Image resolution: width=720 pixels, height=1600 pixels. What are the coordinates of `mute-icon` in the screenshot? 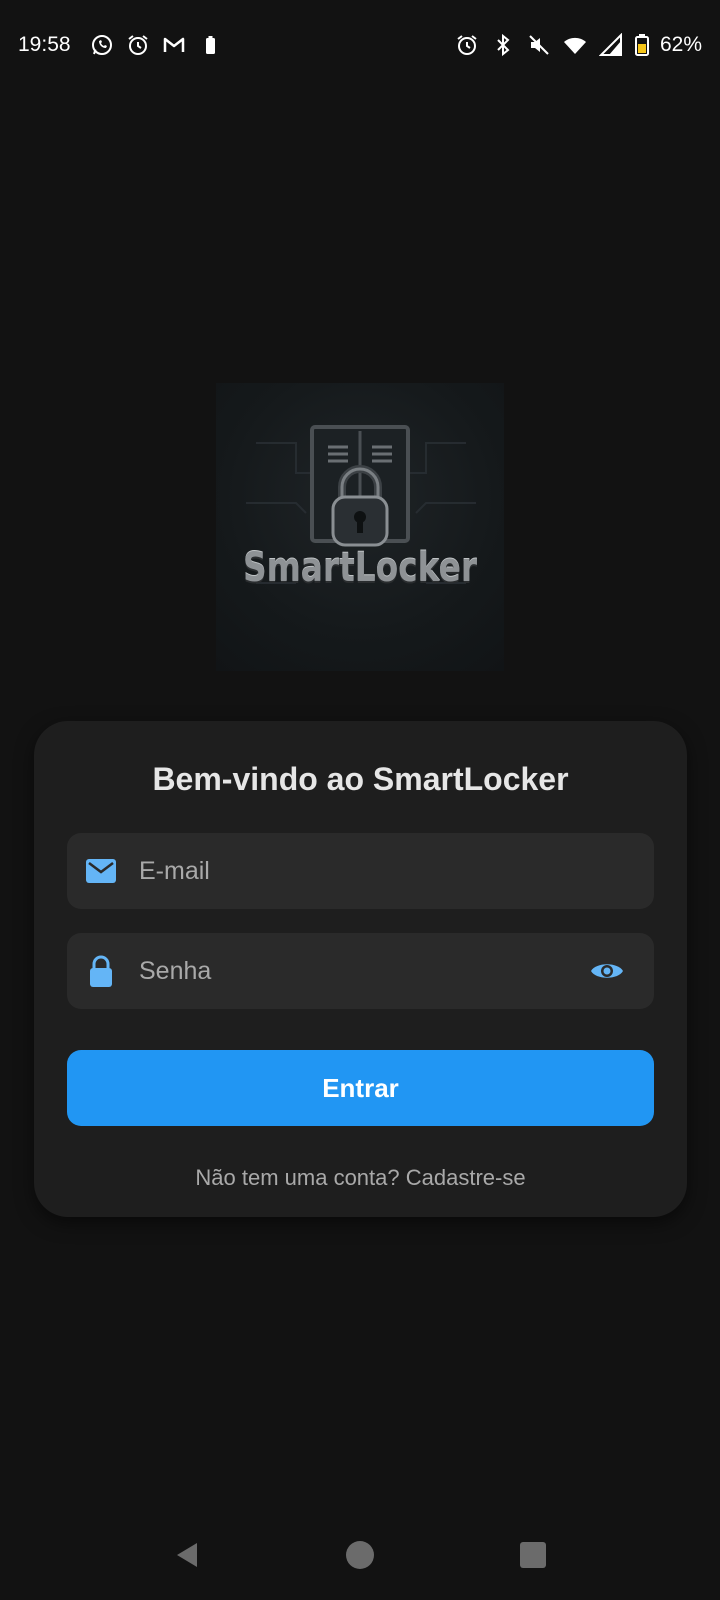 It's located at (539, 45).